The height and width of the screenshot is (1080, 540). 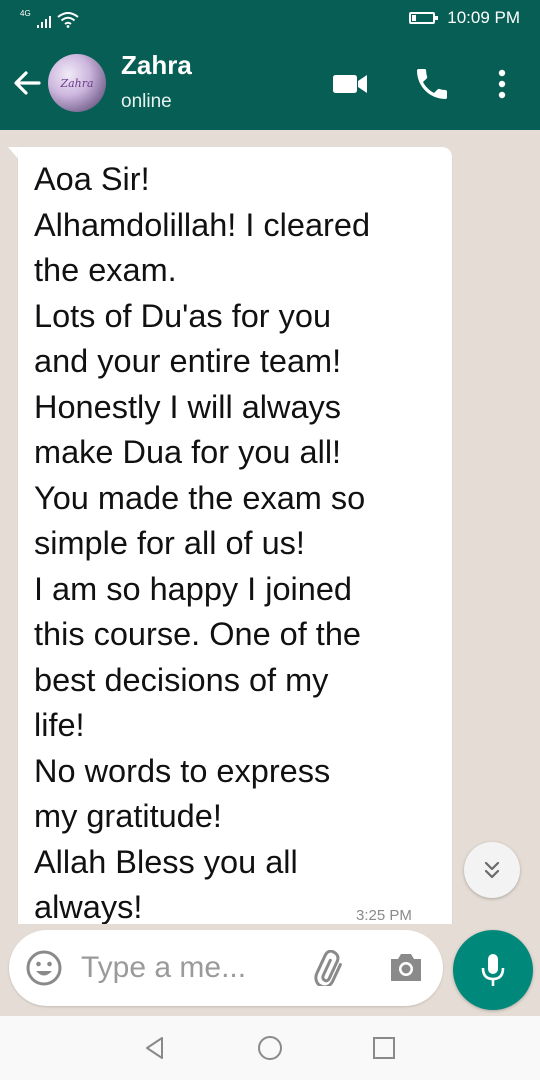 I want to click on mic-icon, so click(x=493, y=970).